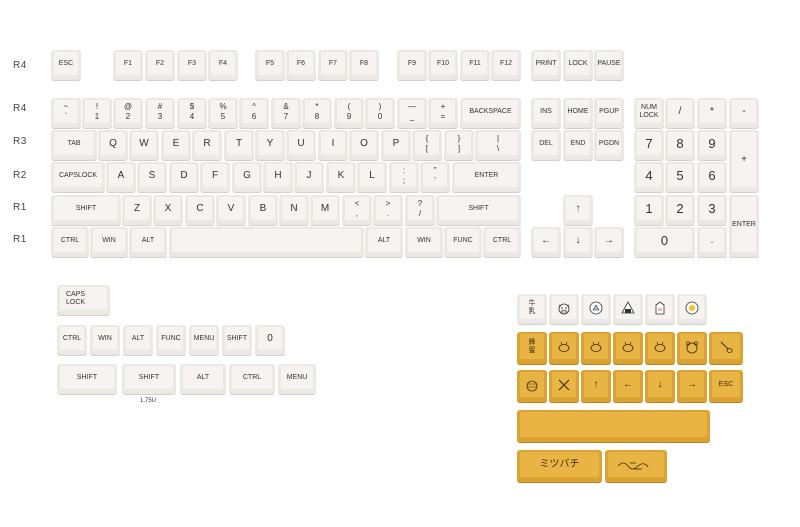 This screenshot has width=800, height=527. I want to click on novelty-hive-key, so click(532, 386).